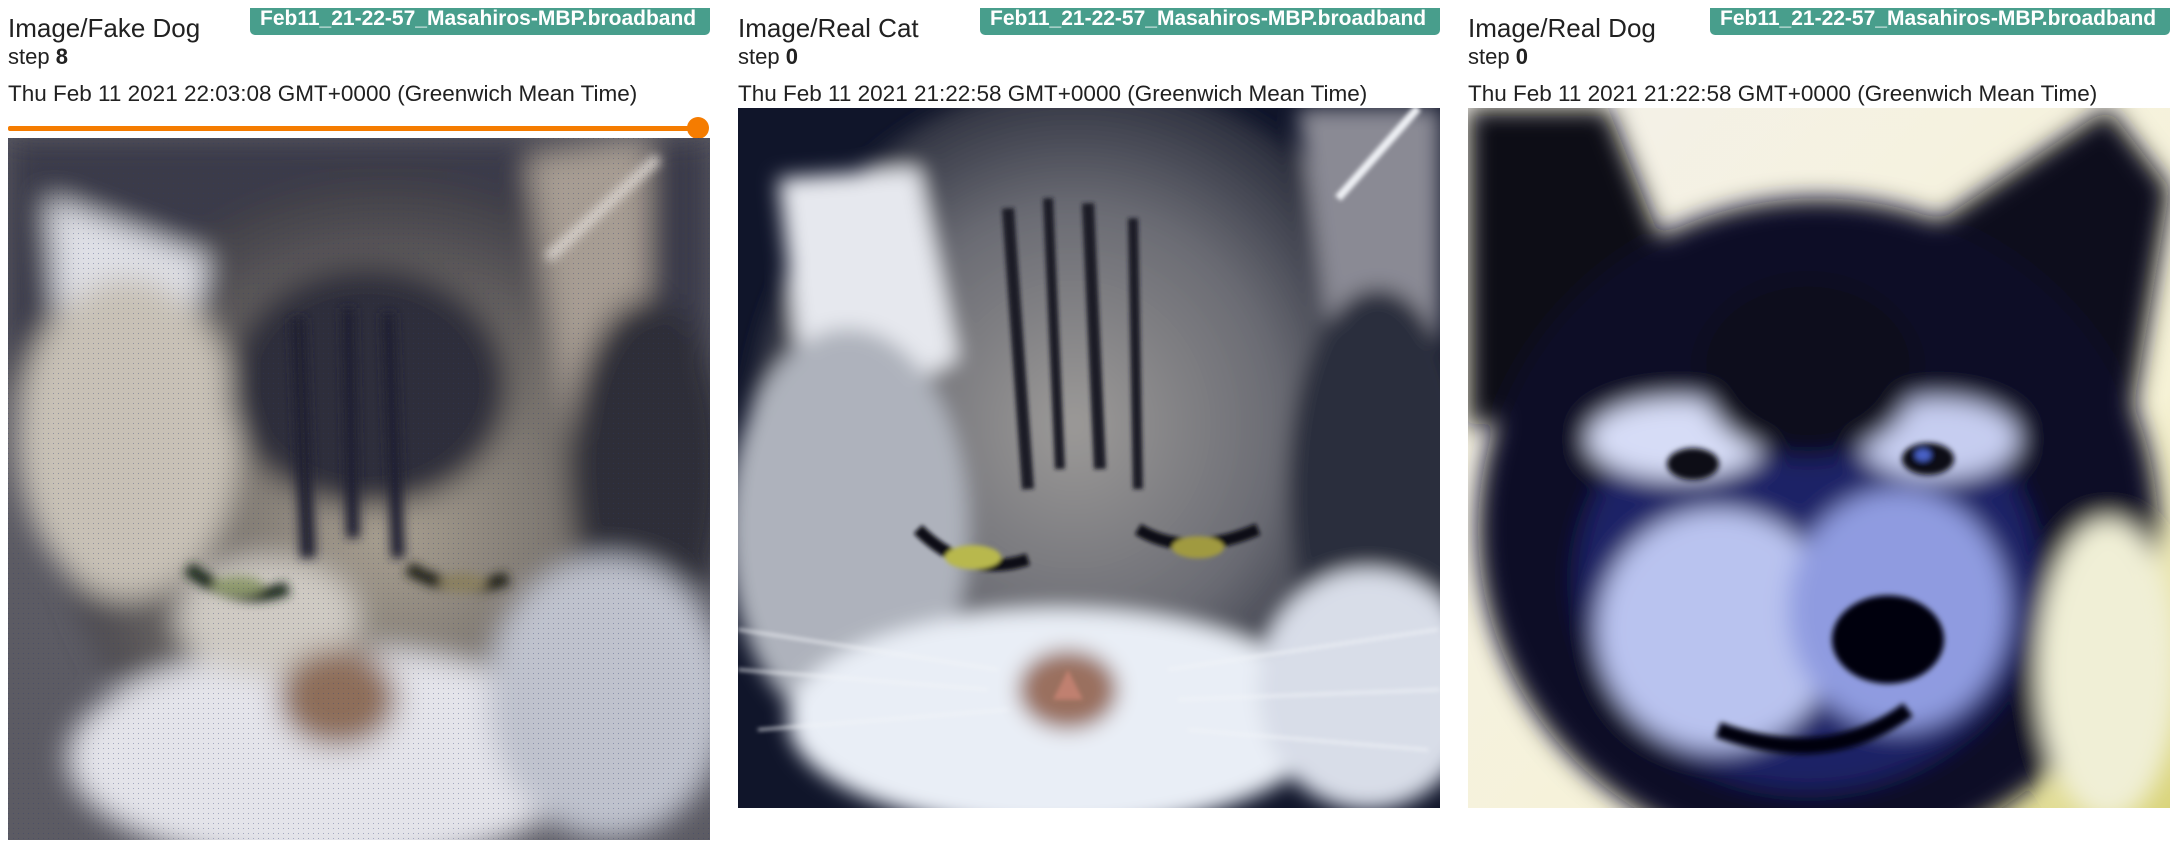 This screenshot has height=852, width=2182. I want to click on step-slider-track, so click(353, 128).